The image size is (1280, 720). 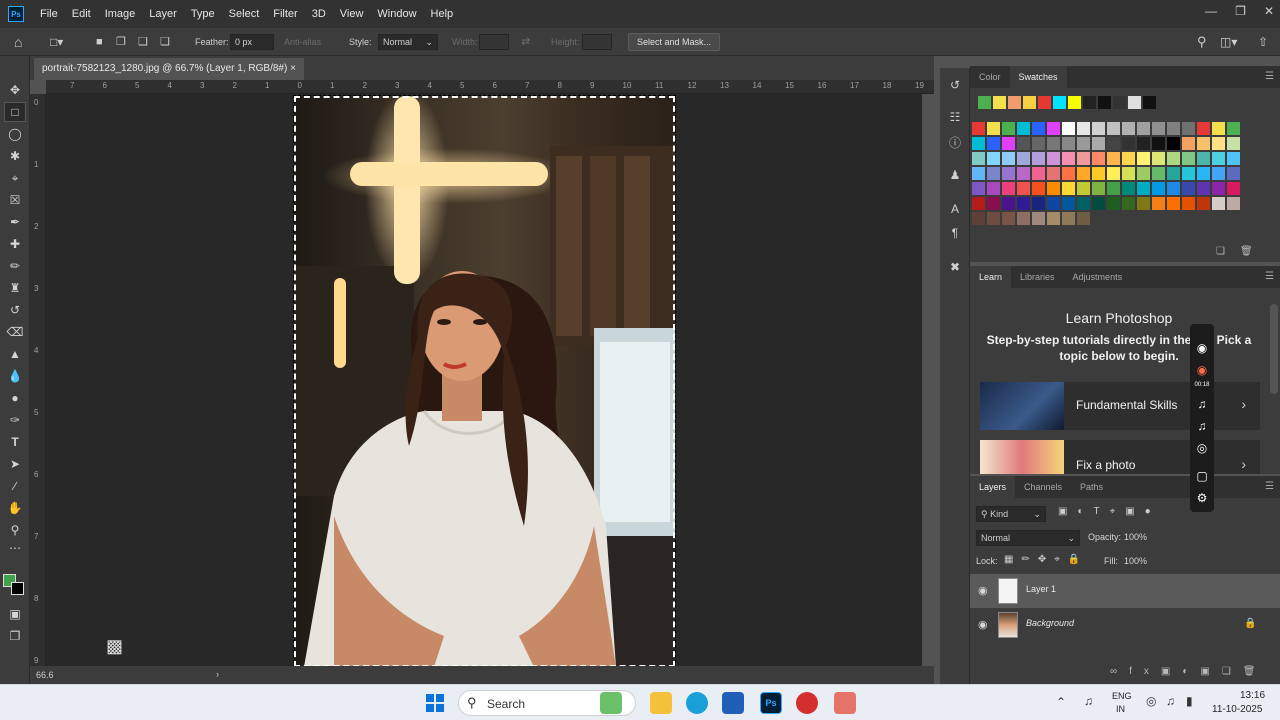 I want to click on camera-icon: ◉, so click(x=1202, y=348).